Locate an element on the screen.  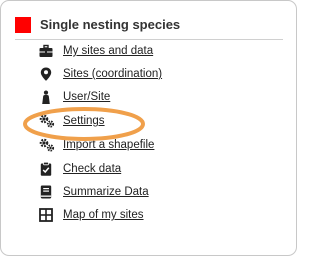
menu-item-label: My sites and data is located at coordinates (108, 51).